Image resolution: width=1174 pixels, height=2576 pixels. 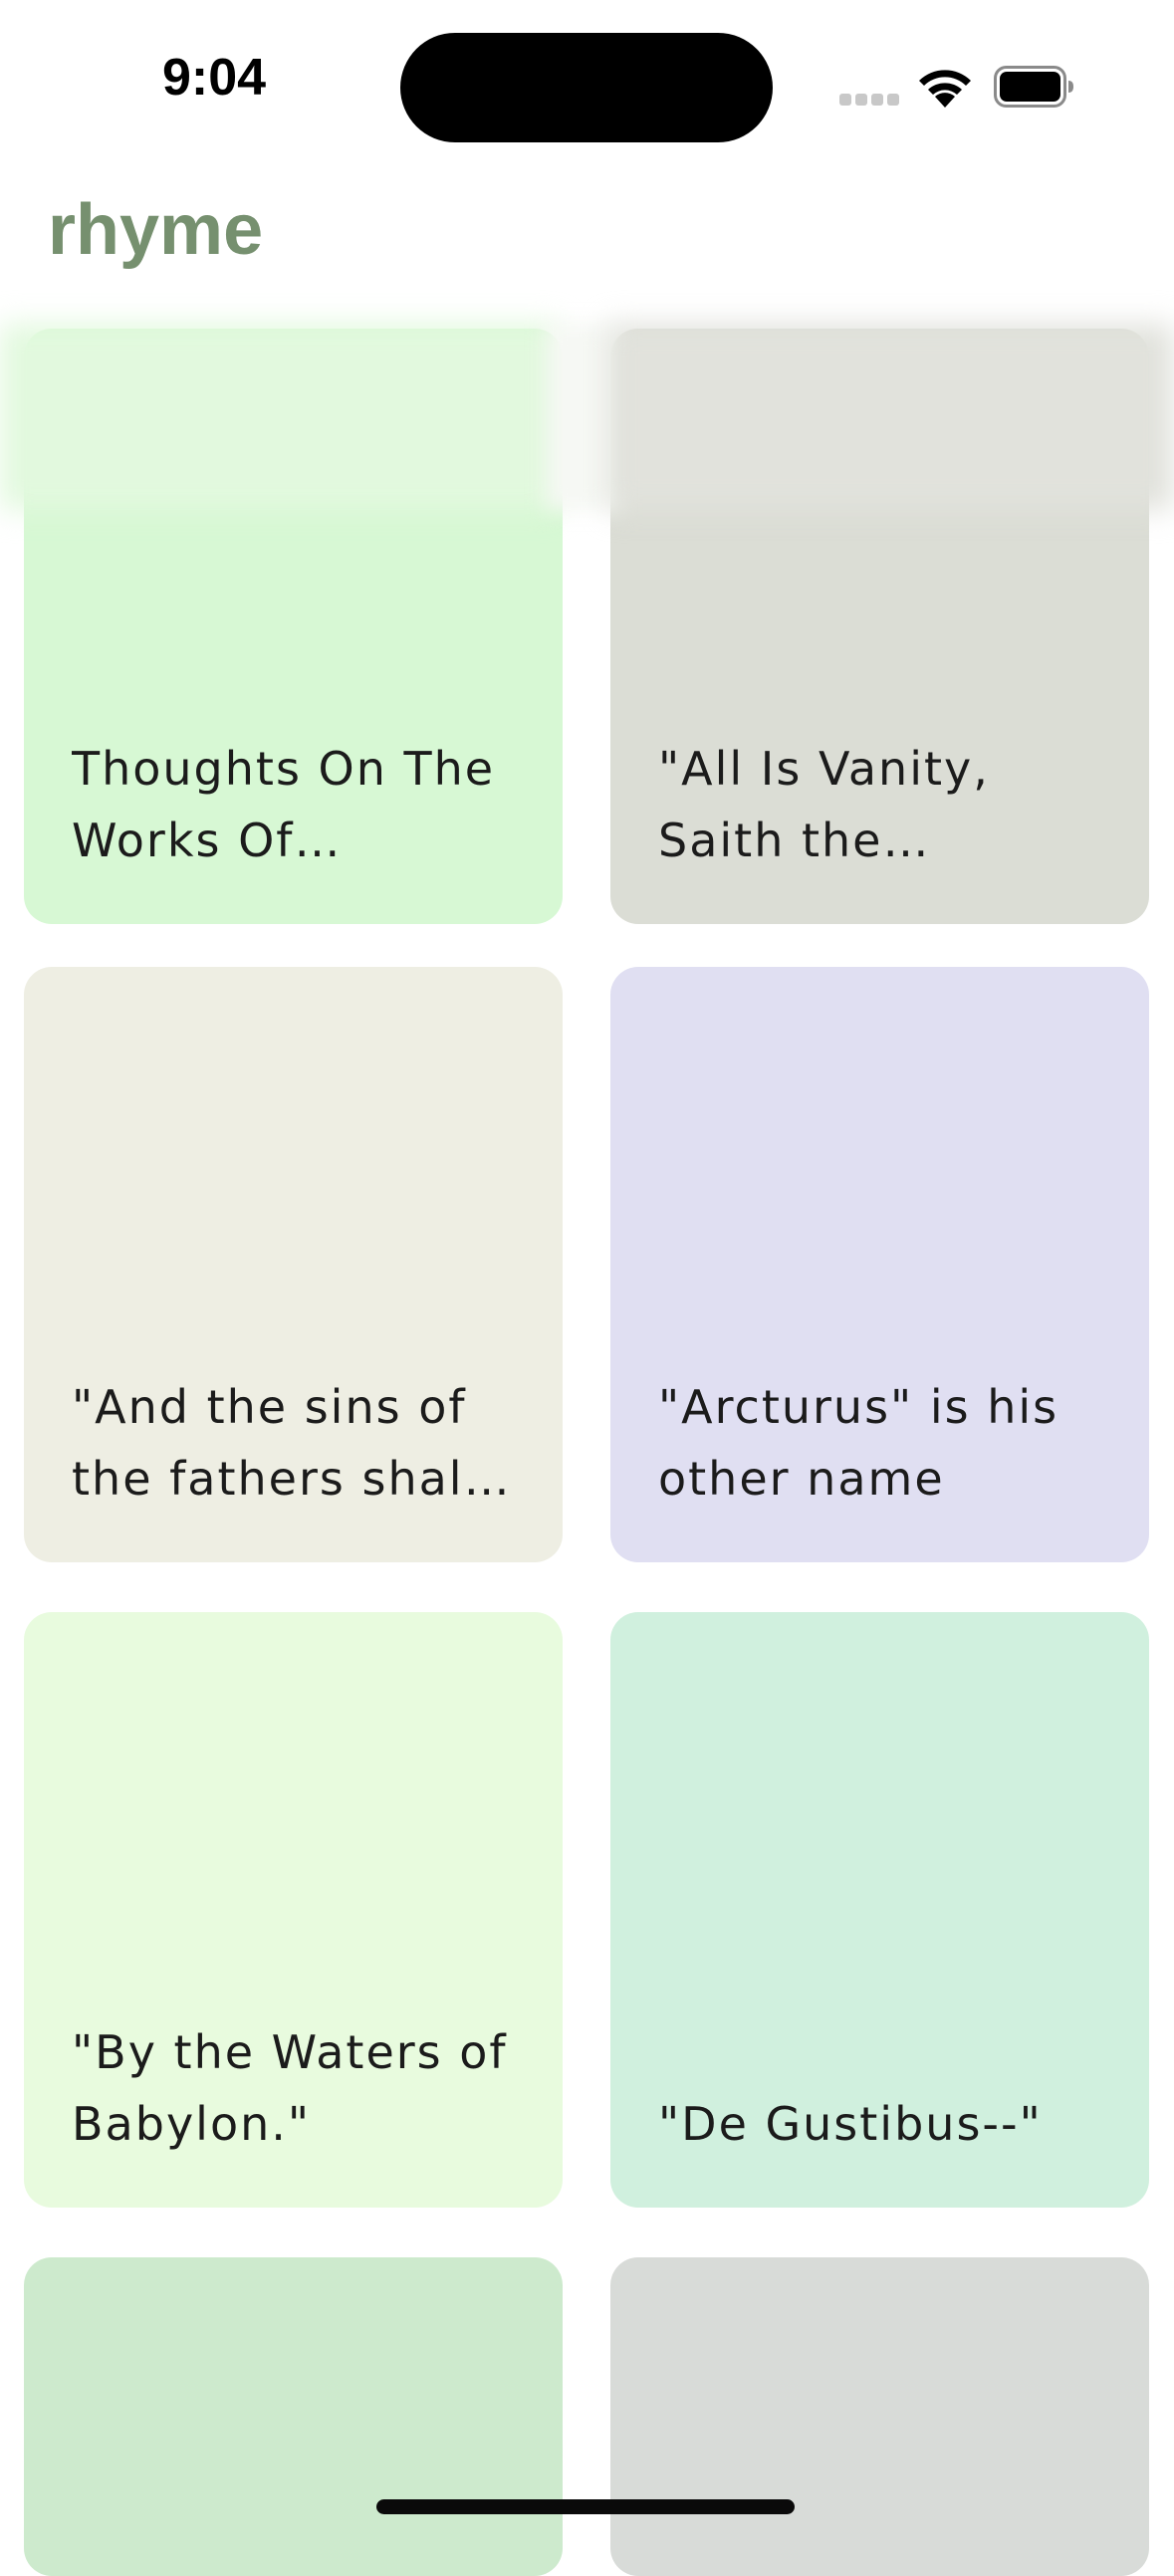 I want to click on poem-card: "By the Waters of Babylon.", so click(x=293, y=1910).